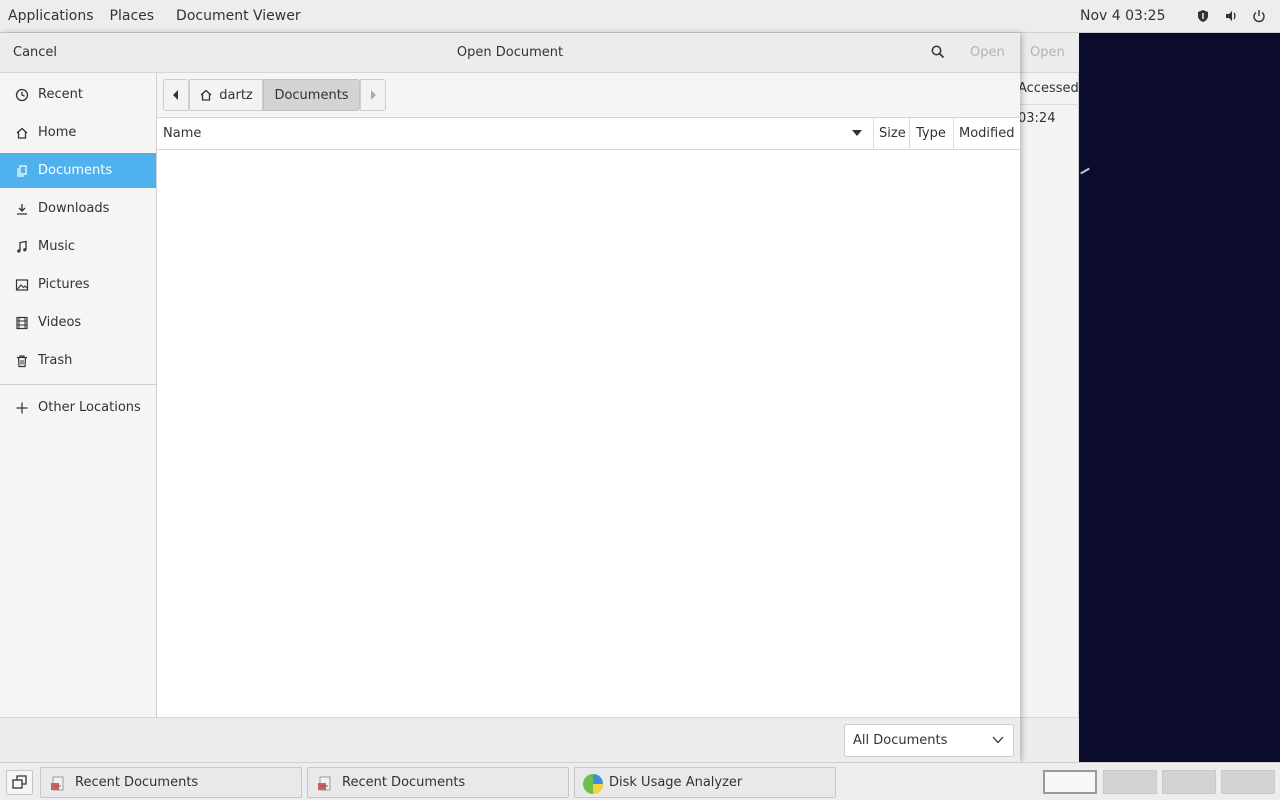 The height and width of the screenshot is (800, 1280). I want to click on path-forward-button, so click(373, 95).